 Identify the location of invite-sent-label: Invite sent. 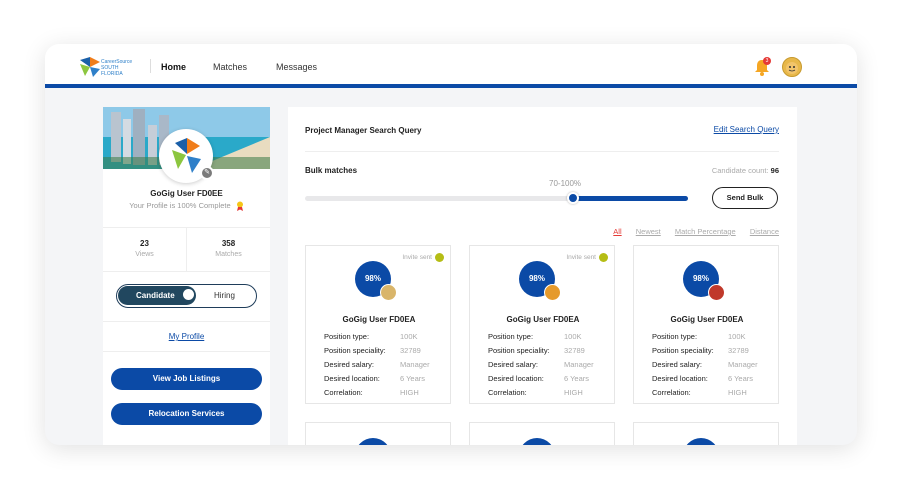
(417, 258).